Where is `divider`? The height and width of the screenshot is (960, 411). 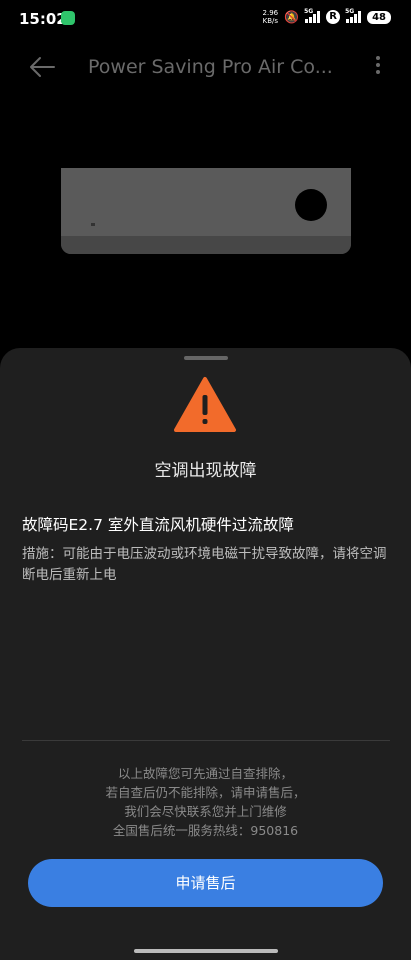 divider is located at coordinates (206, 740).